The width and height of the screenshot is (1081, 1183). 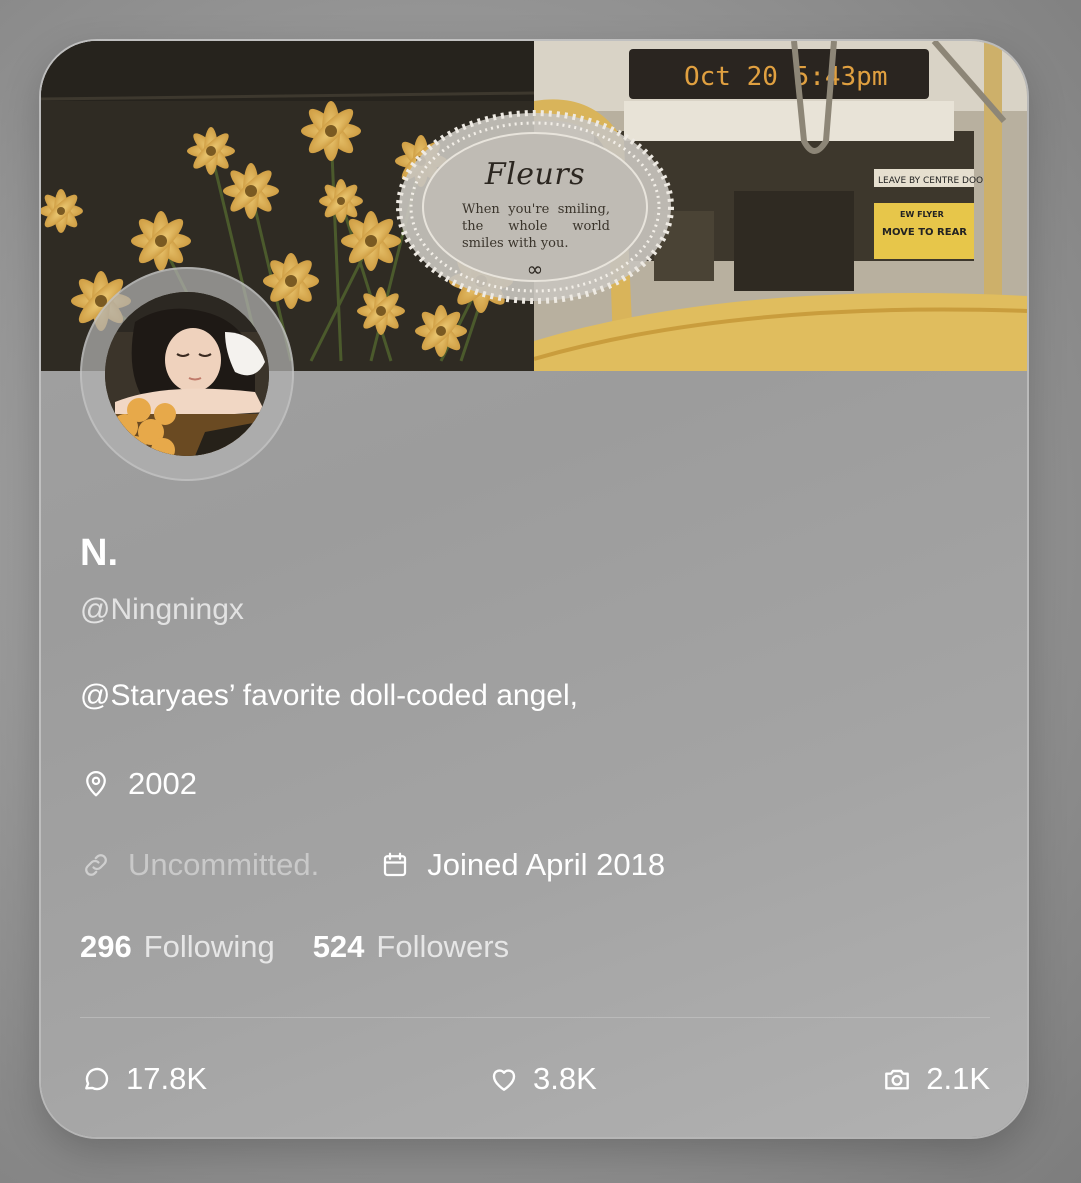 I want to click on followers-link: 524 Followers, so click(x=411, y=947).